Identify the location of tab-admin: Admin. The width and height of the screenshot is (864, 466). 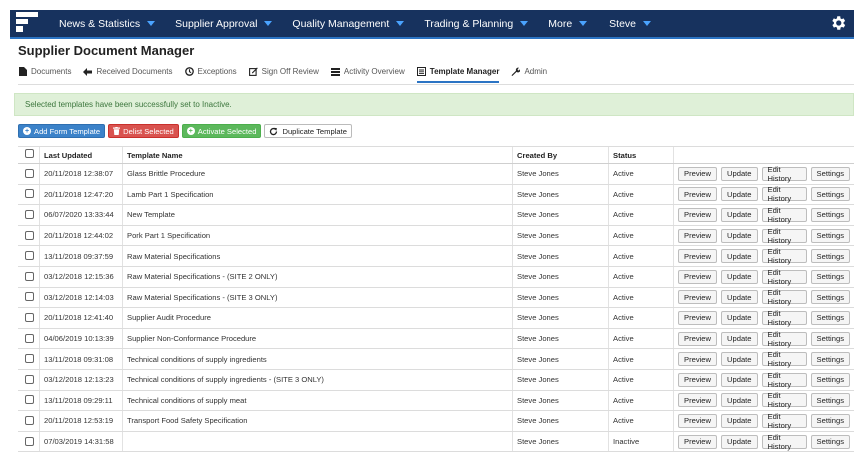
(529, 72).